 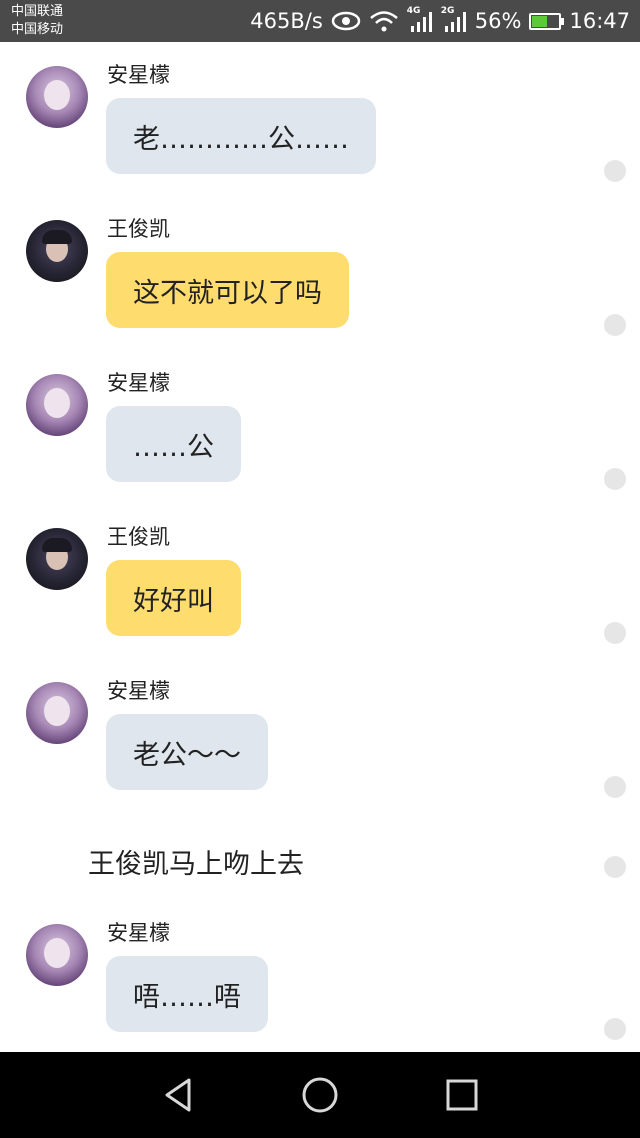 What do you see at coordinates (37, 29) in the screenshot?
I see `carrier-name-2: 中国移动` at bounding box center [37, 29].